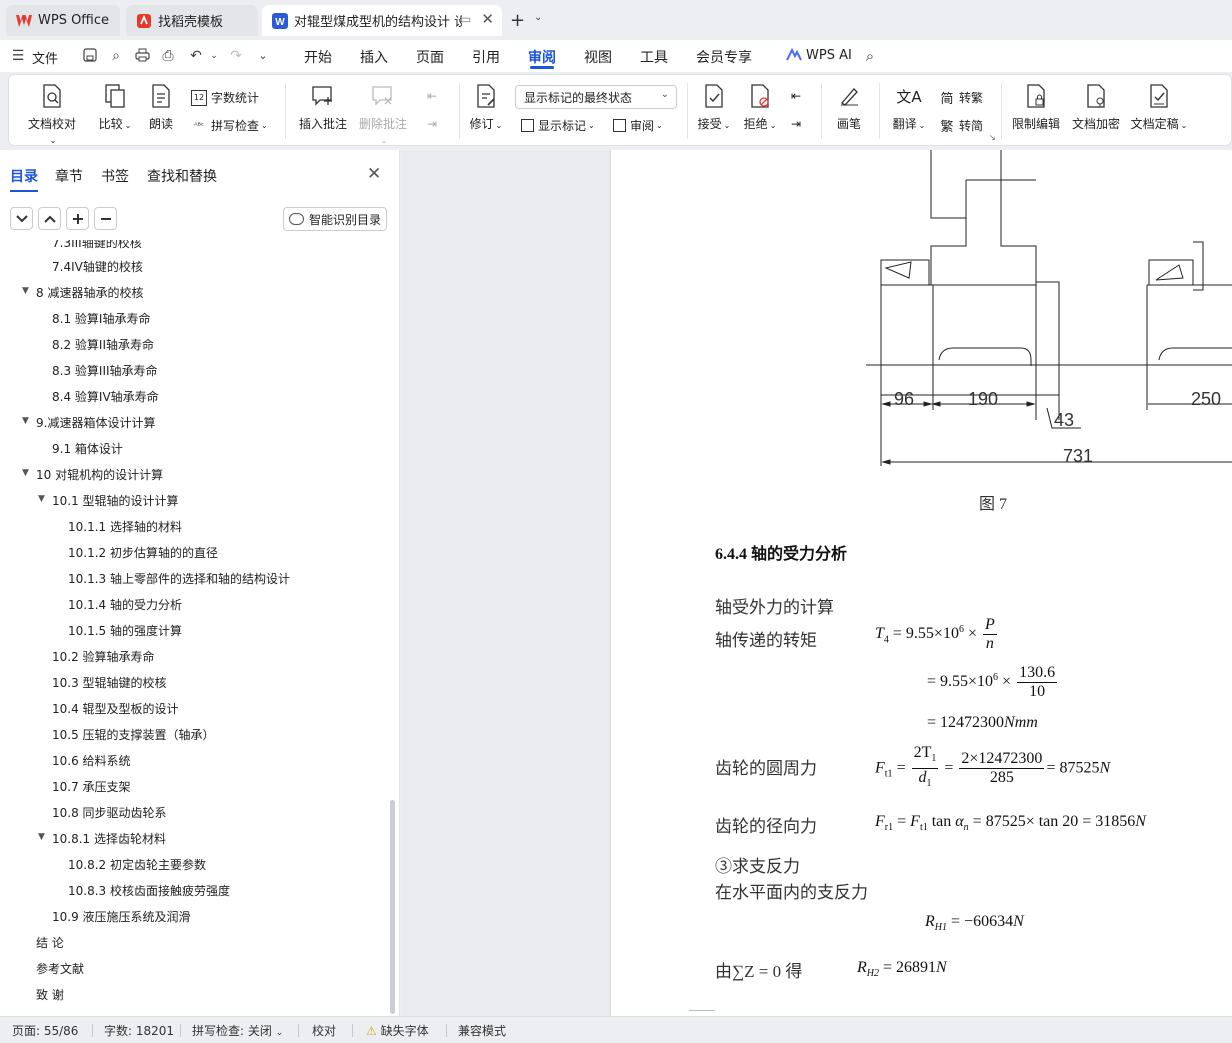 This screenshot has width=1232, height=1043. Describe the element at coordinates (50, 942) in the screenshot. I see `toc-item: 结 论` at that location.